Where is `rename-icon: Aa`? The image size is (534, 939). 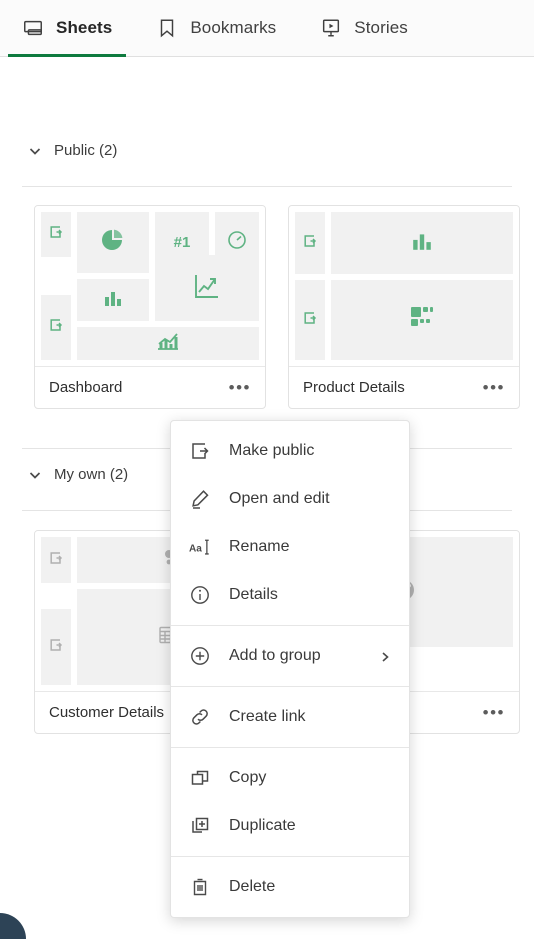 rename-icon: Aa is located at coordinates (200, 547).